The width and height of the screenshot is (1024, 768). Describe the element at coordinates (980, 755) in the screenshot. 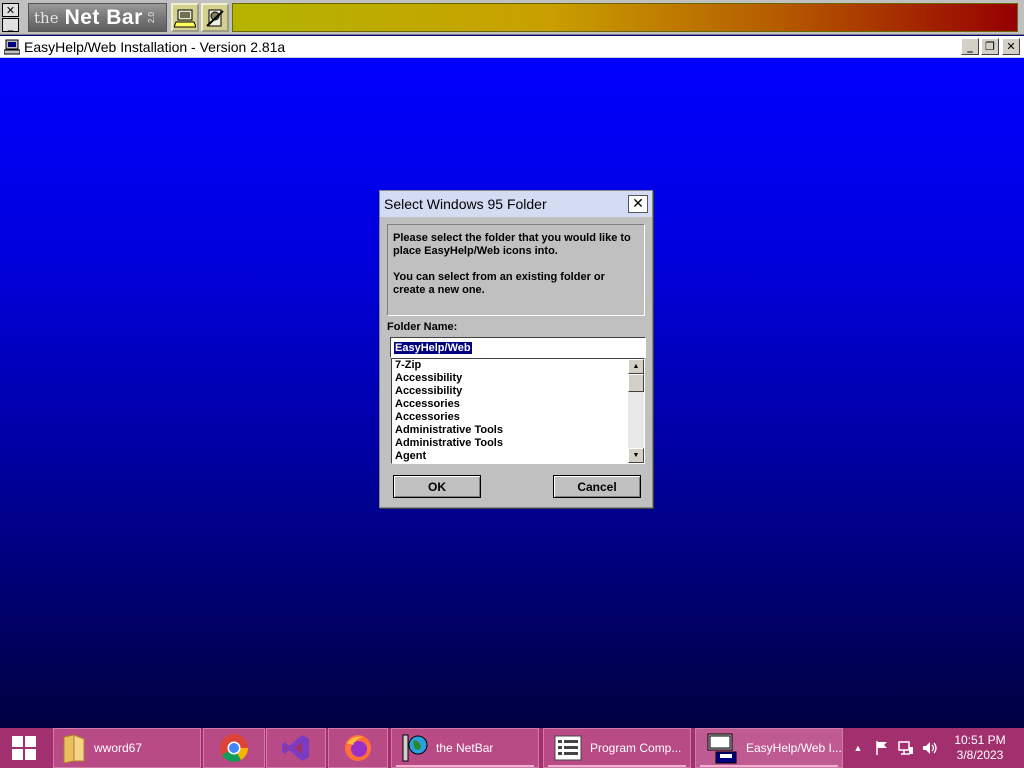

I see `clock-date: 3/8/2023` at that location.